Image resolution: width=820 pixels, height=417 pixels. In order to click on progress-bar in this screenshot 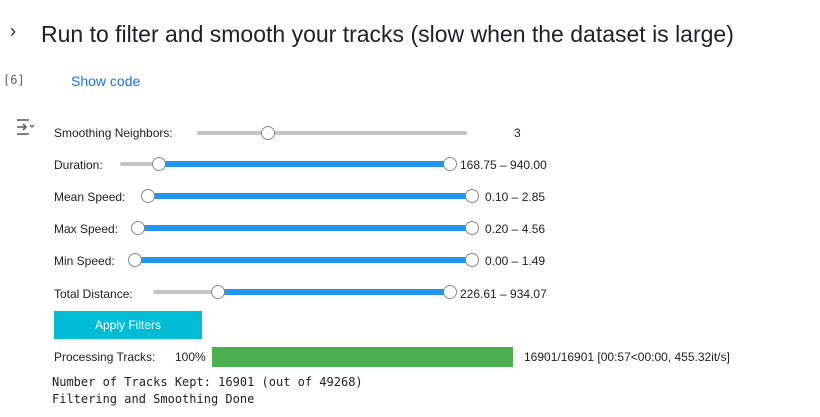, I will do `click(362, 357)`.